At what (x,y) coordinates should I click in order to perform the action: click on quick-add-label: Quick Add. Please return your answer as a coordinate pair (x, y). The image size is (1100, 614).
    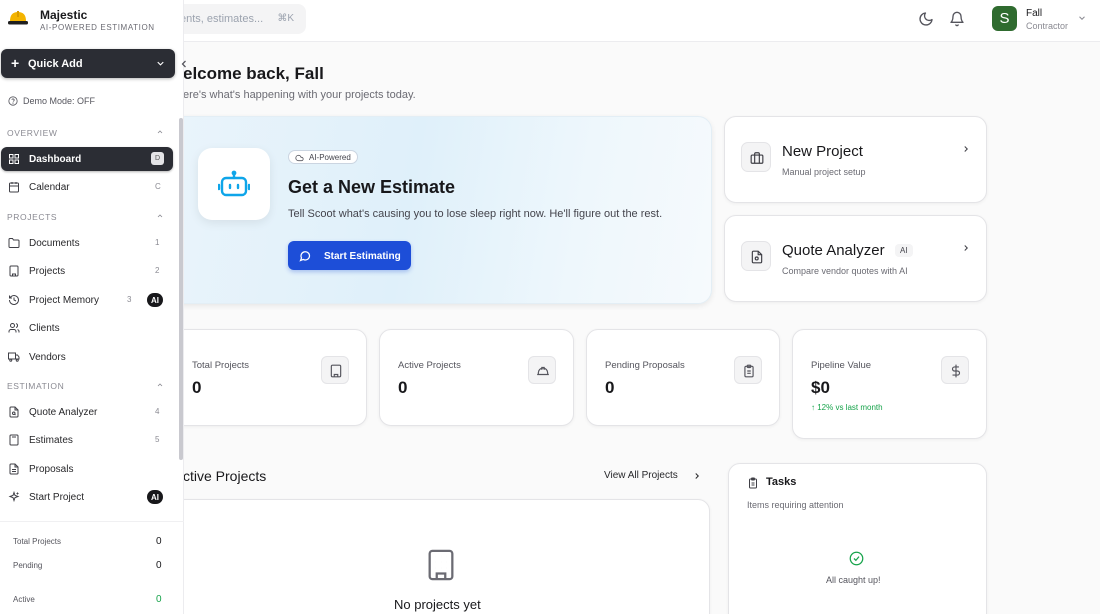
    Looking at the image, I should click on (55, 64).